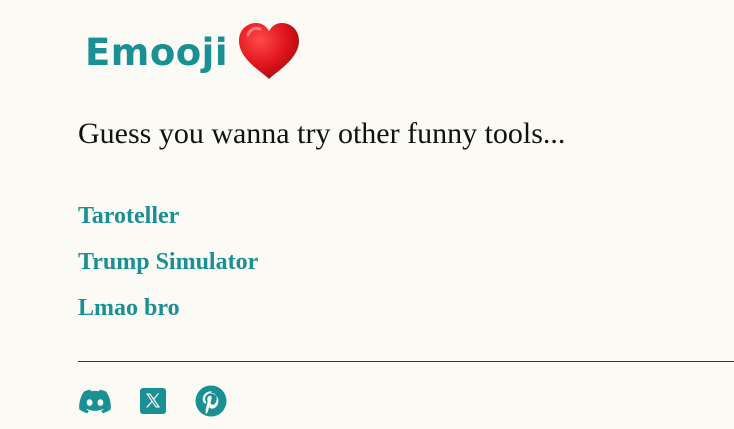  I want to click on tool-link-lmao-bro: Lmao bro, so click(129, 308).